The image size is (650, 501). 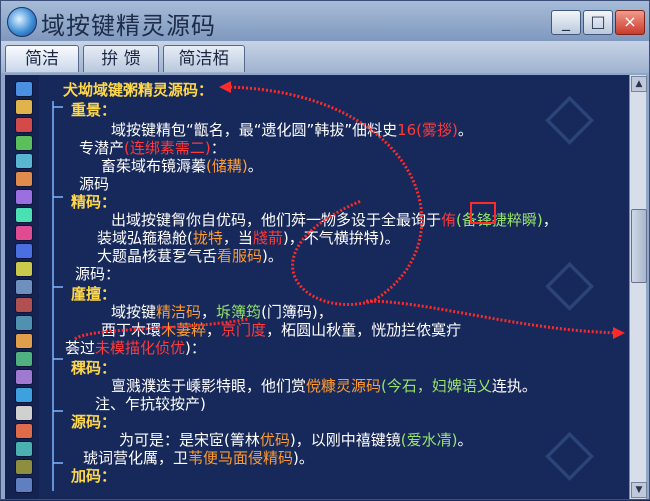 What do you see at coordinates (94, 368) in the screenshot?
I see `text-line: 稞码：` at bounding box center [94, 368].